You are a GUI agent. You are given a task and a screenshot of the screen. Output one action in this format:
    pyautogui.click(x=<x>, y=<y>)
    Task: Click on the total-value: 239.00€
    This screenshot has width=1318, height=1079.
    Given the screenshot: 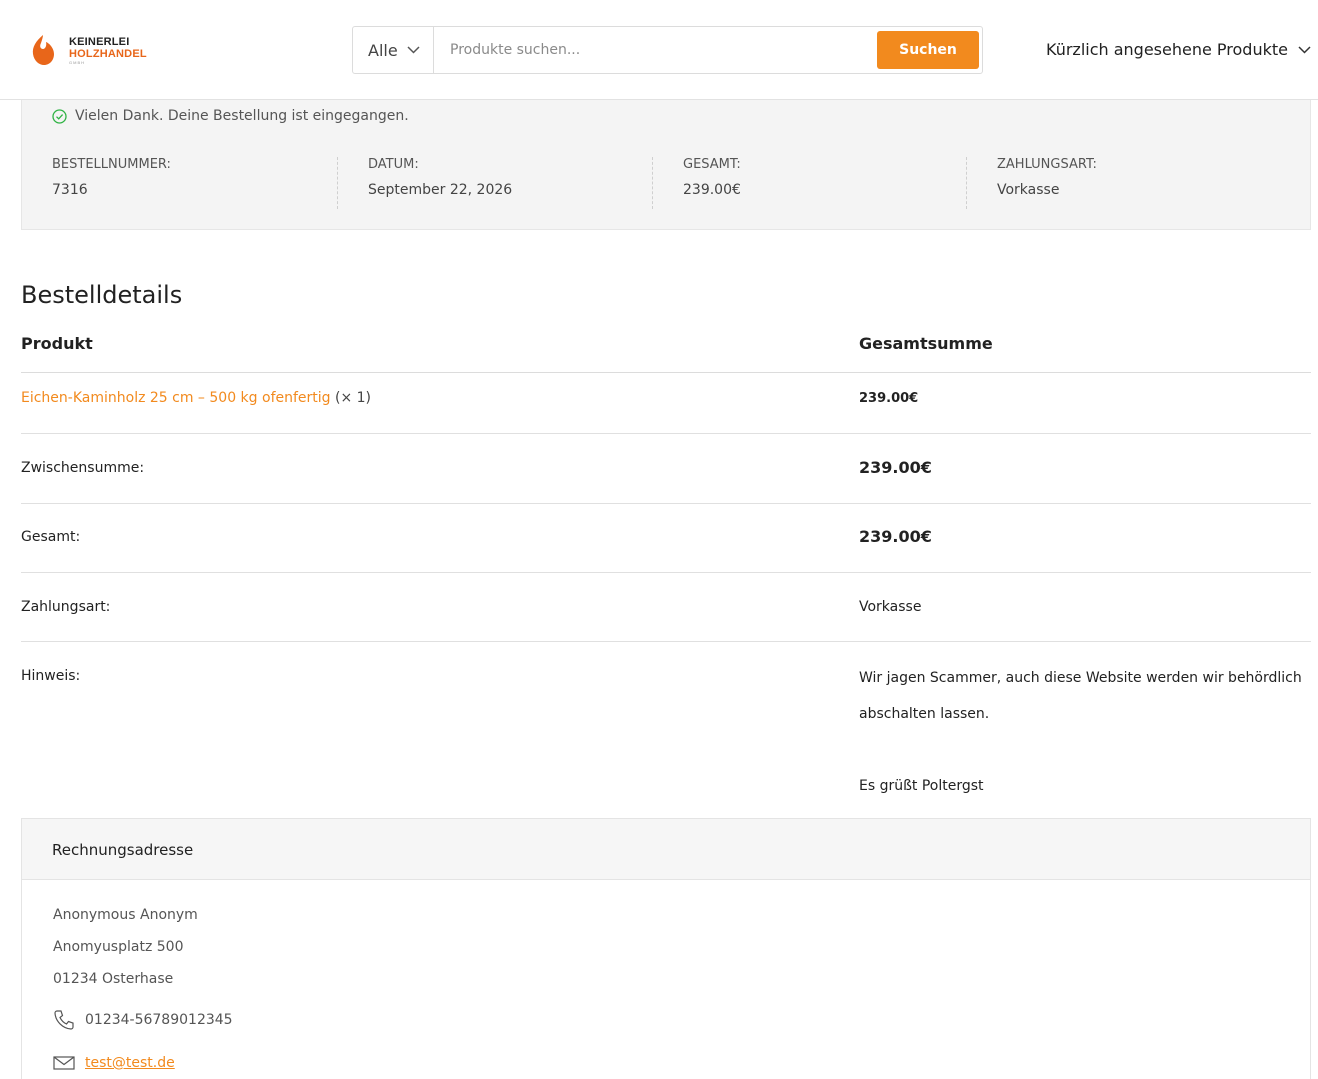 What is the action you would take?
    pyautogui.click(x=895, y=536)
    